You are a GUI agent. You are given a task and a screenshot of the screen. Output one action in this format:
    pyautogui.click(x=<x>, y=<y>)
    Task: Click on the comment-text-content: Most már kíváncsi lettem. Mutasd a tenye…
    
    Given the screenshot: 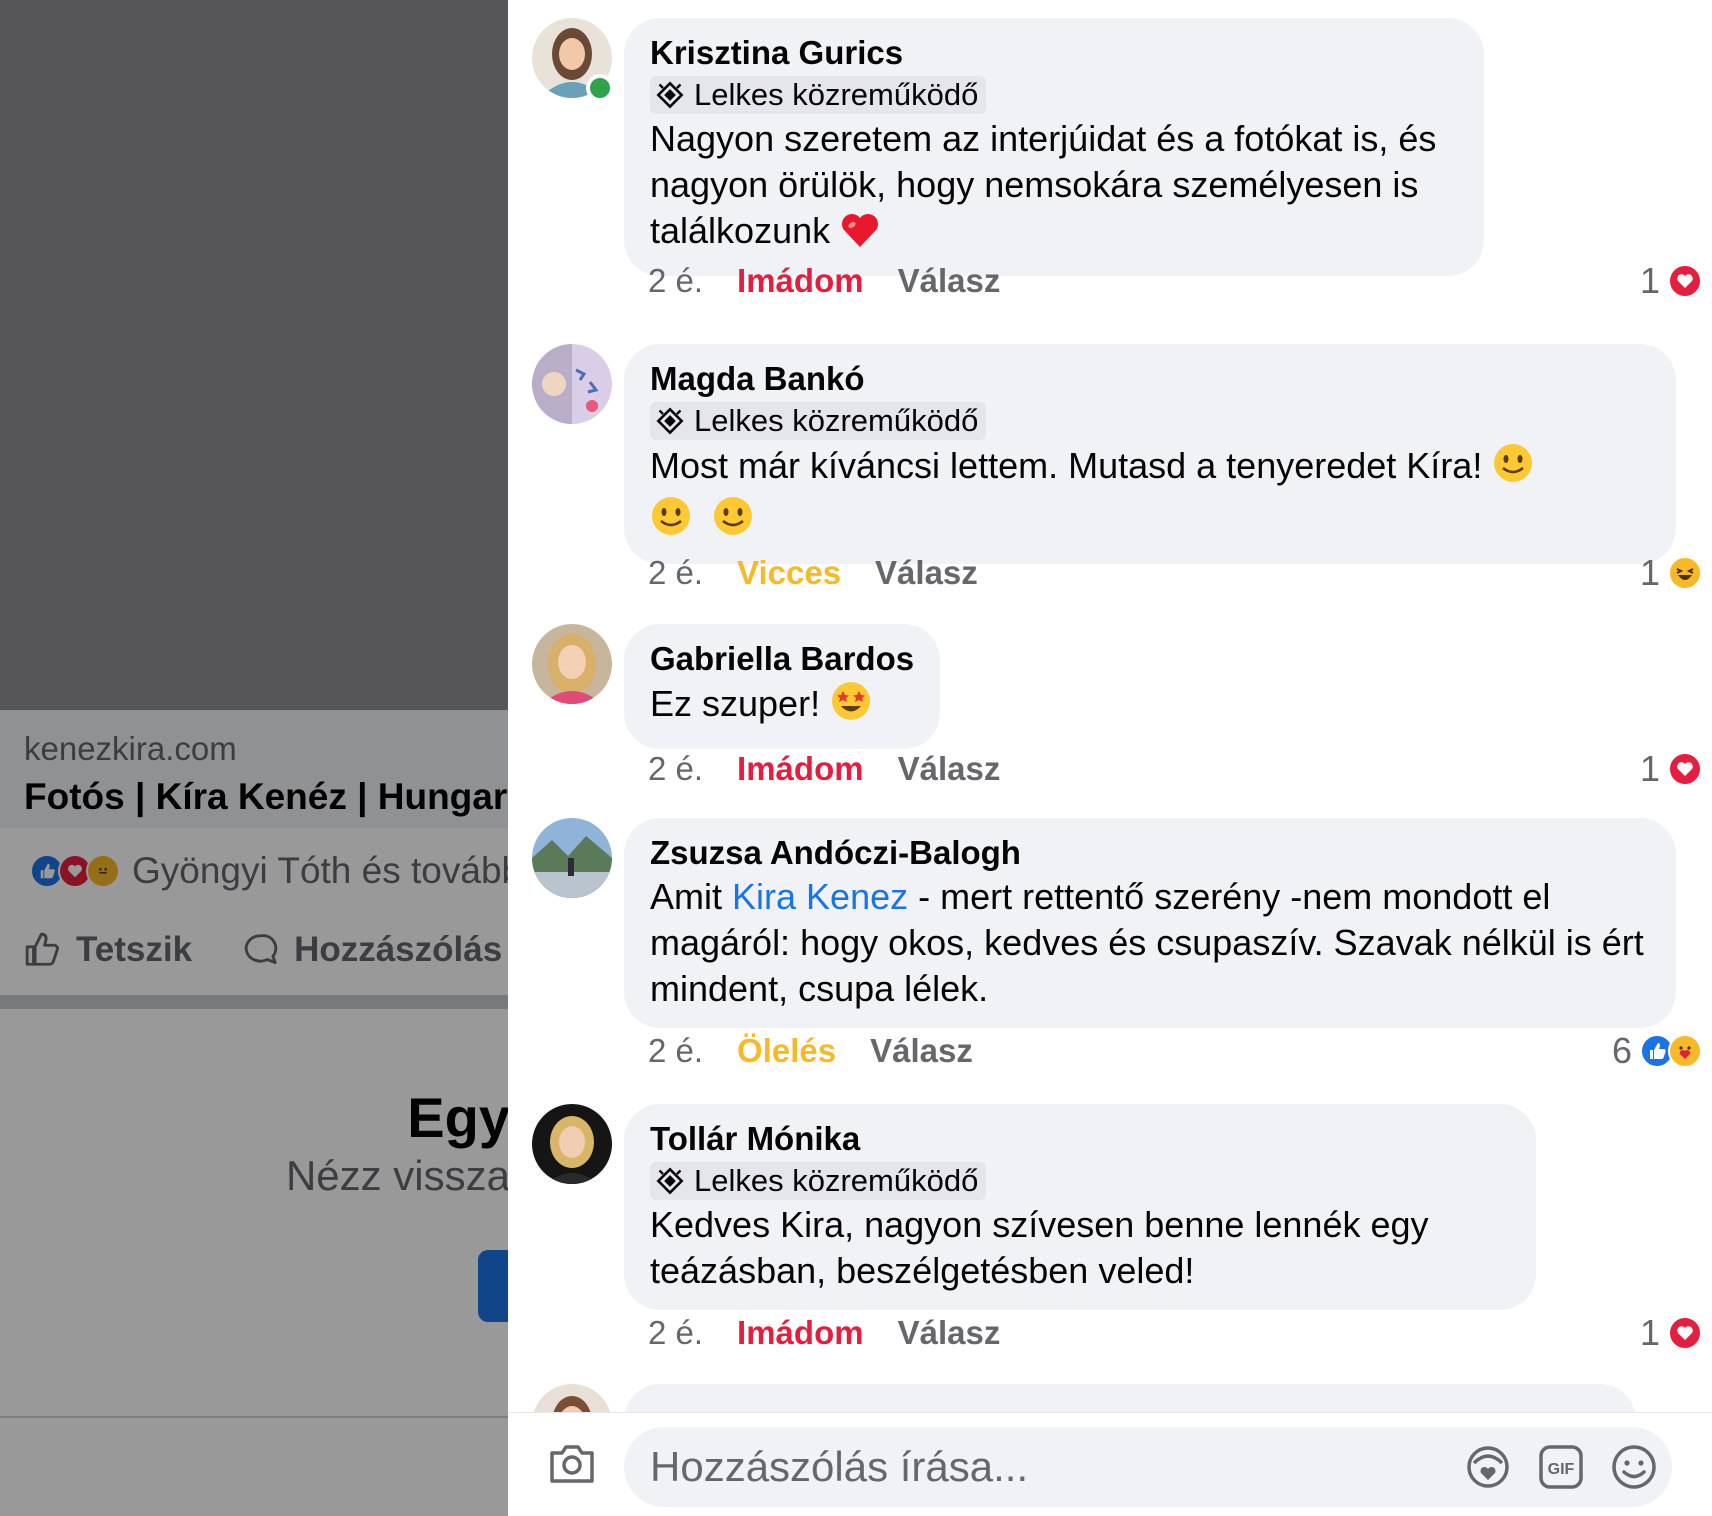 What is the action you would take?
    pyautogui.click(x=1066, y=465)
    